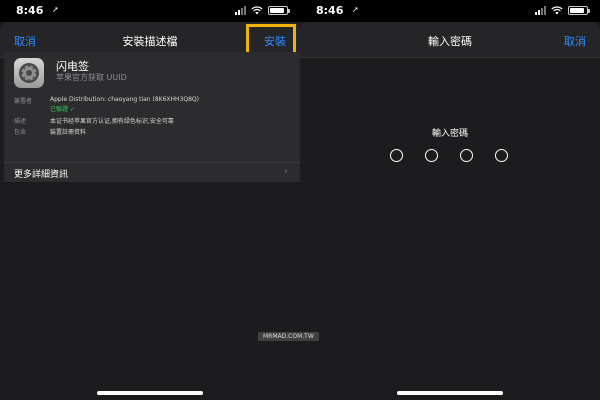 This screenshot has width=600, height=400. What do you see at coordinates (286, 171) in the screenshot?
I see `chevron-right-icon: ›` at bounding box center [286, 171].